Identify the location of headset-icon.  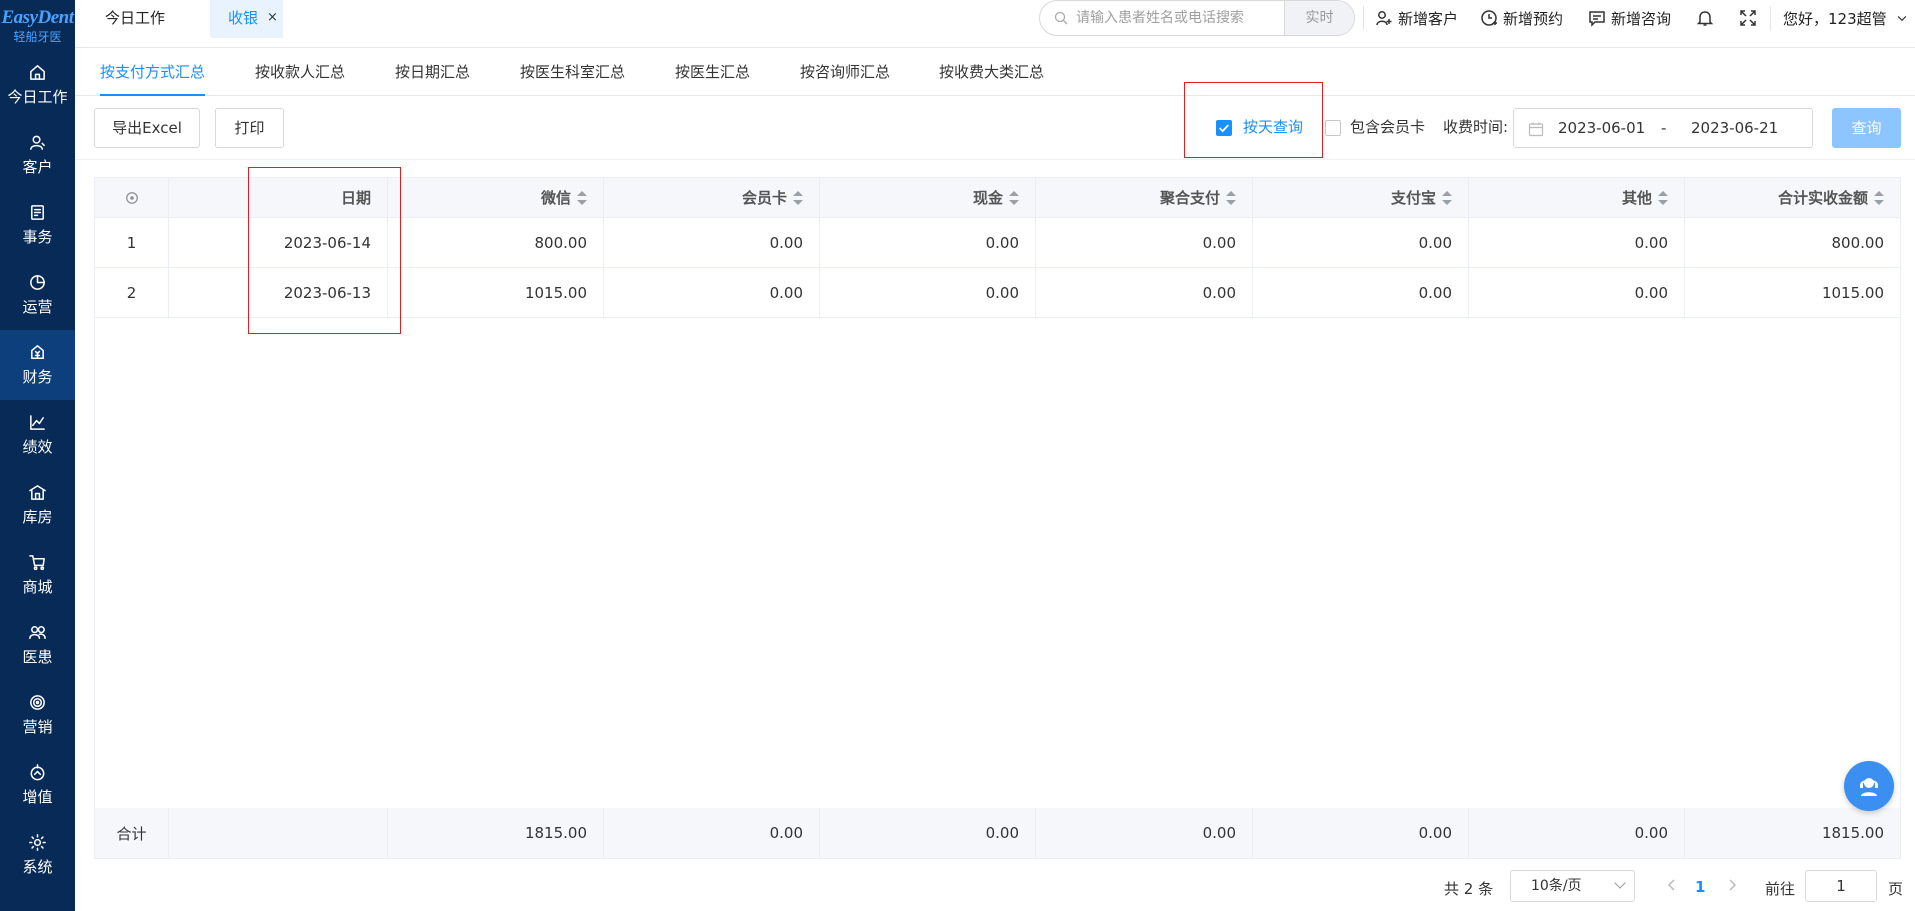
(1869, 787).